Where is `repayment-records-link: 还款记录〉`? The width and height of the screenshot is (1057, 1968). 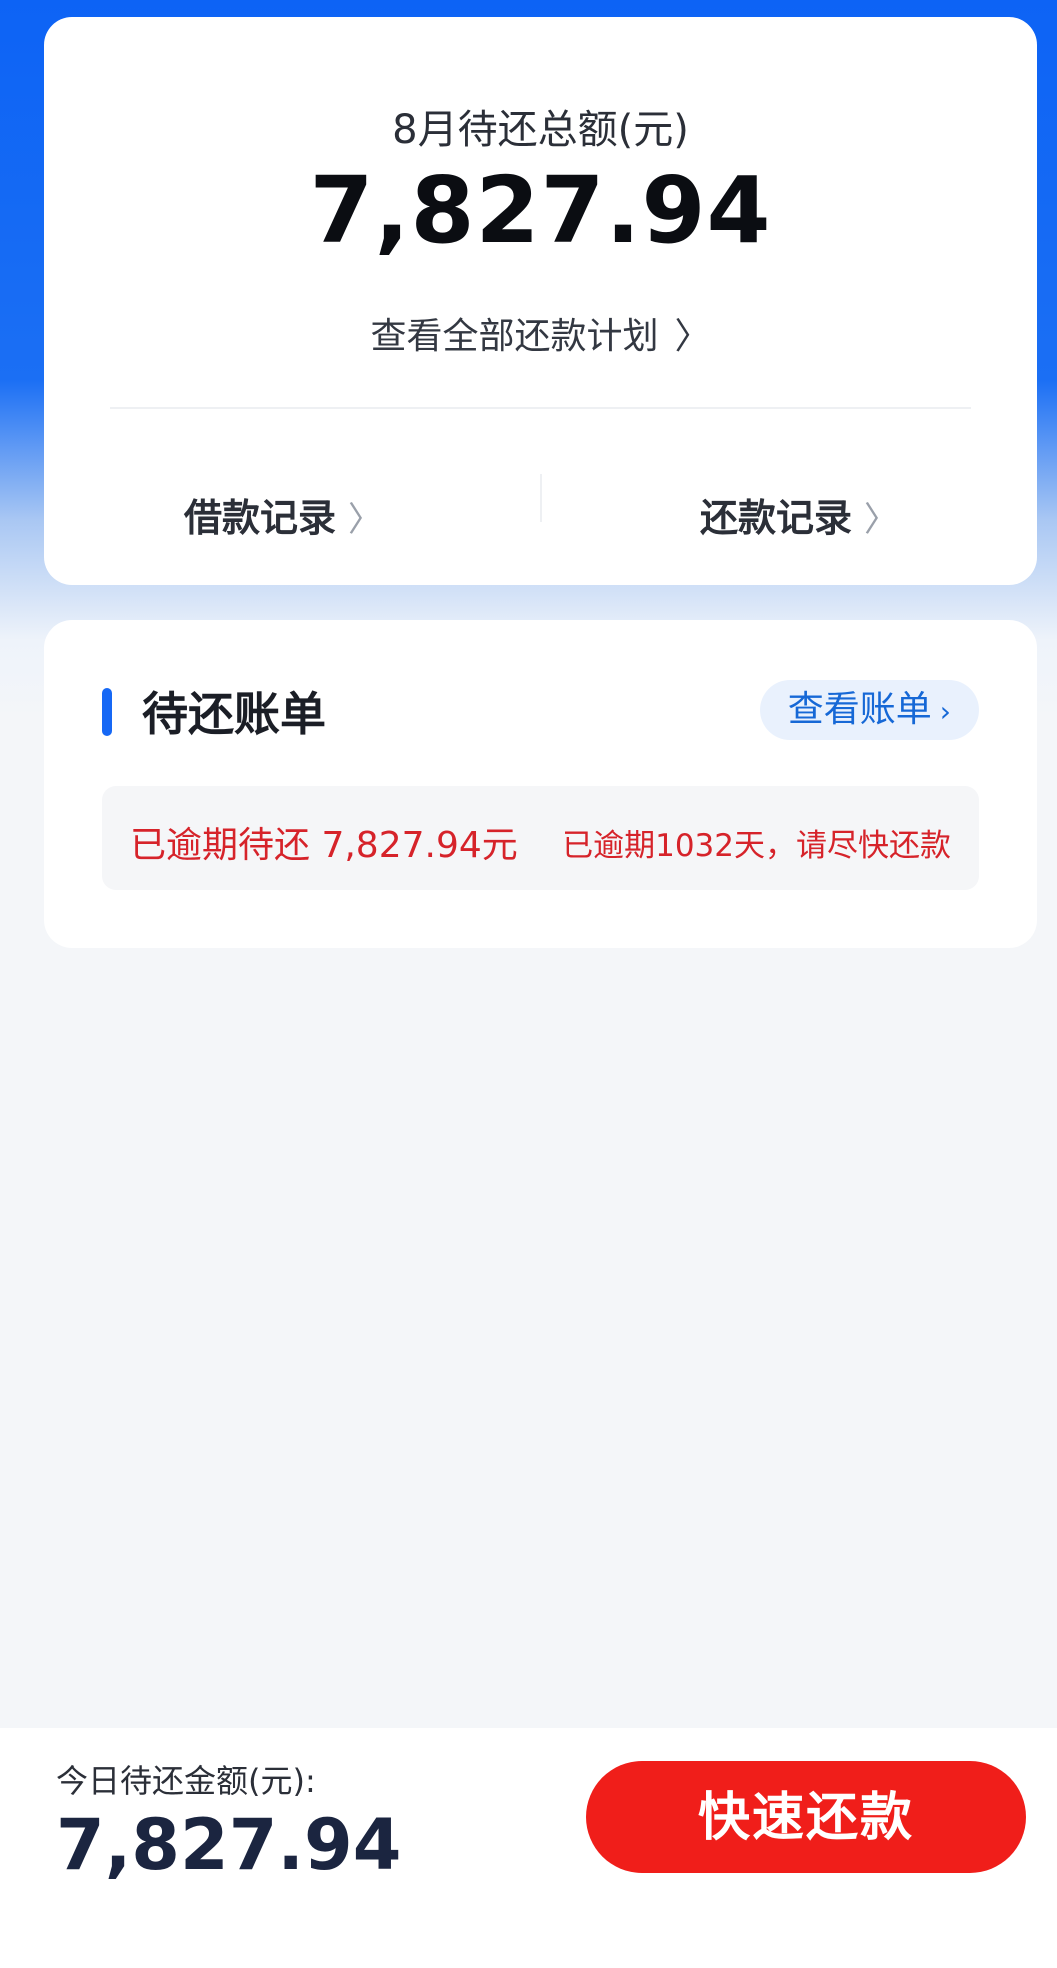
repayment-records-link: 还款记录〉 is located at coordinates (799, 514).